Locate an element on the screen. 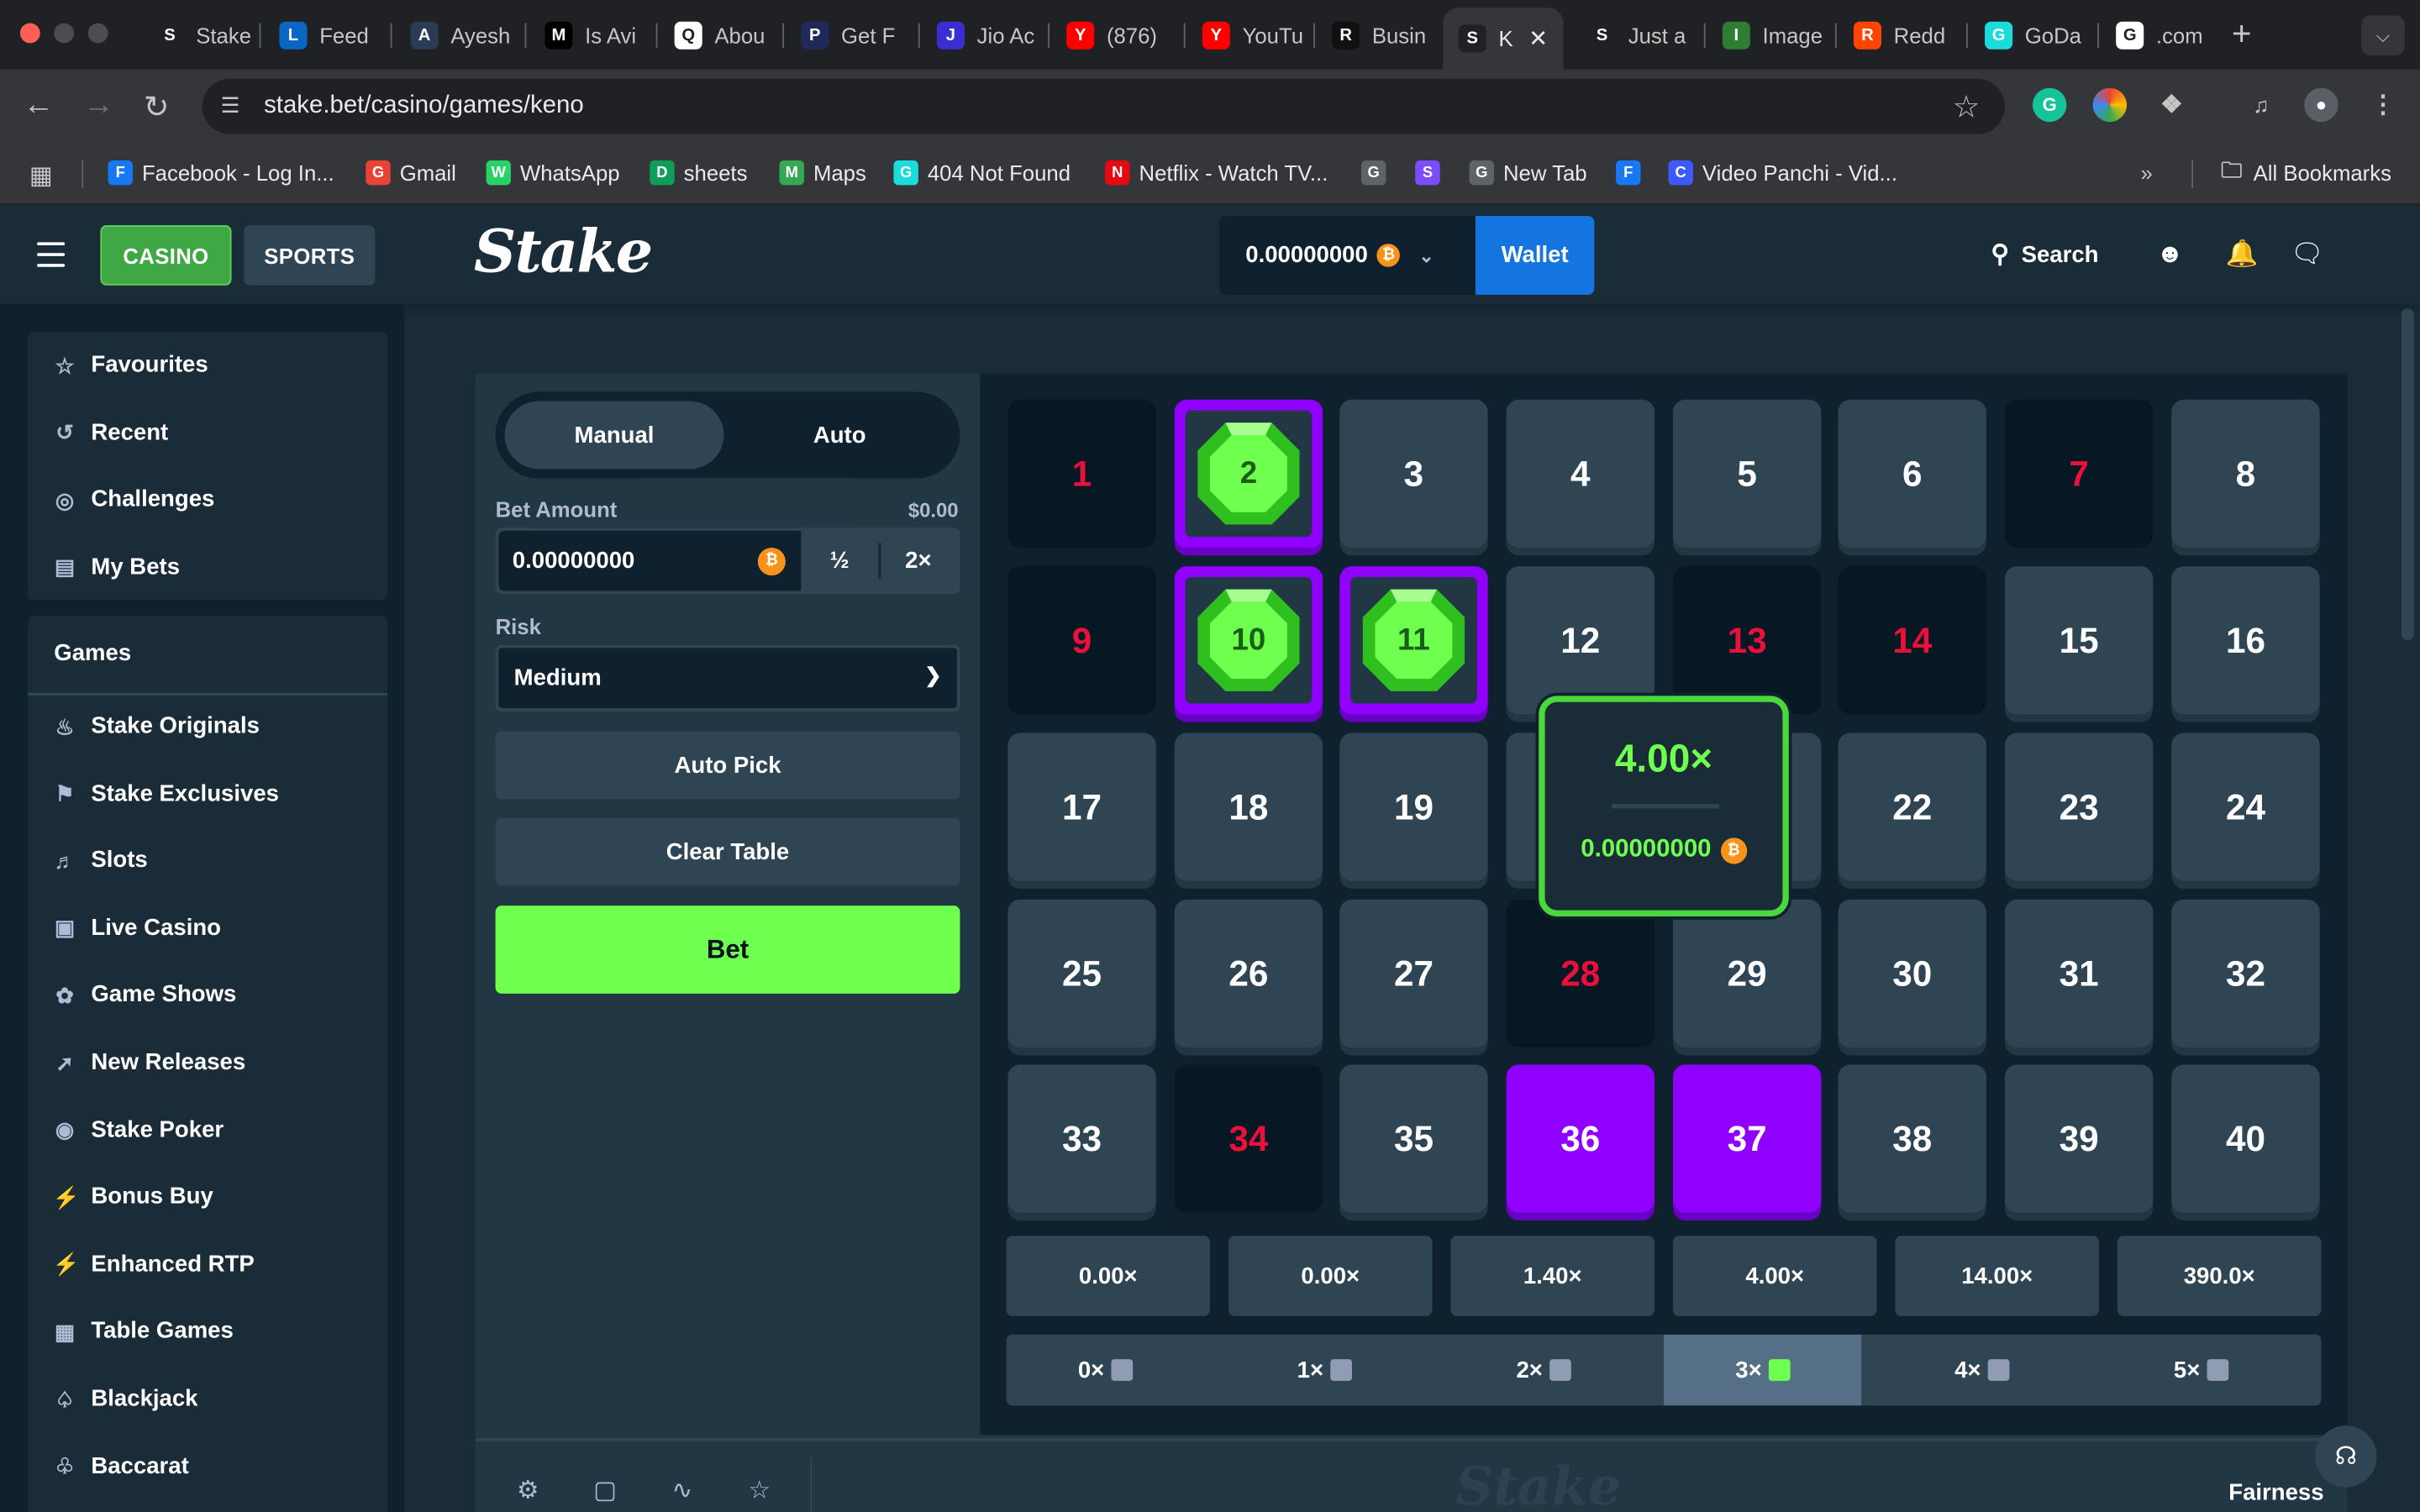 Image resolution: width=2420 pixels, height=1512 pixels. bookmark-item: Dsheets is located at coordinates (698, 173).